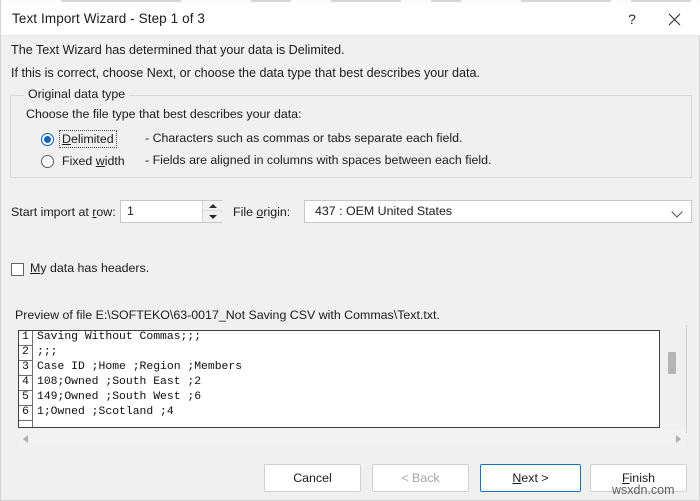 The height and width of the screenshot is (501, 700). Describe the element at coordinates (339, 368) in the screenshot. I see `preview-line: 3 Case ID ;Home ;Region ;Members` at that location.